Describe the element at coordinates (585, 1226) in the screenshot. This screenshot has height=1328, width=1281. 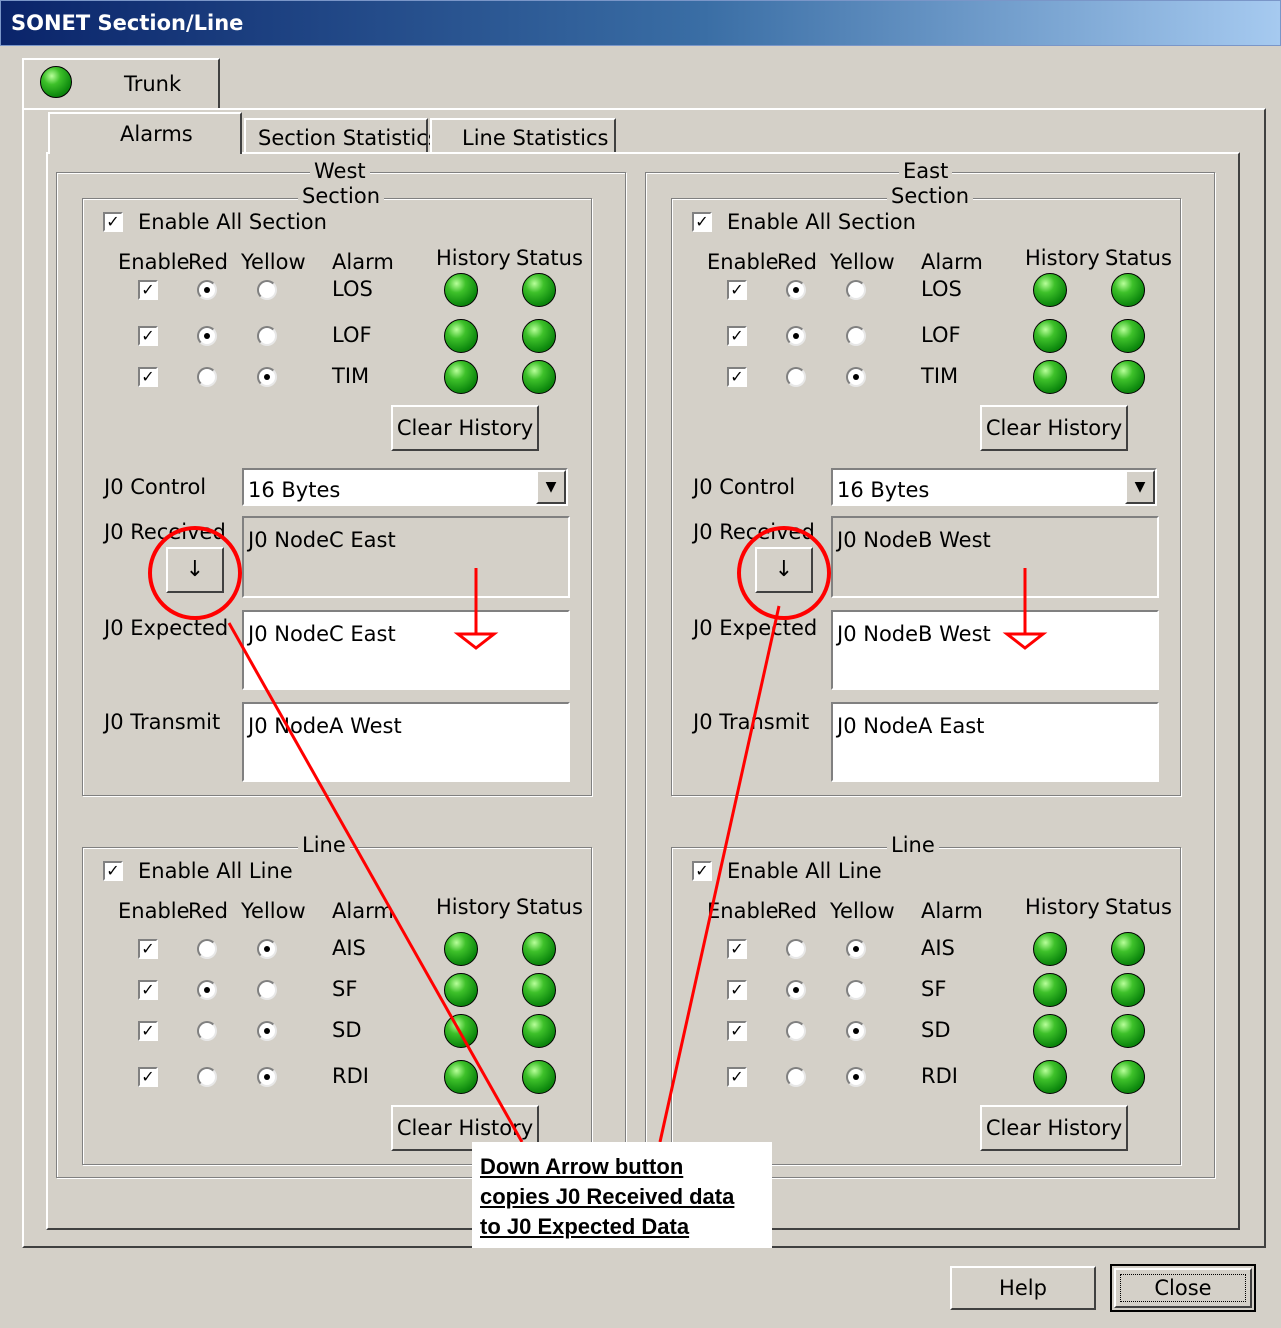
I see `callout-line-3: to J0 Expected Data` at that location.